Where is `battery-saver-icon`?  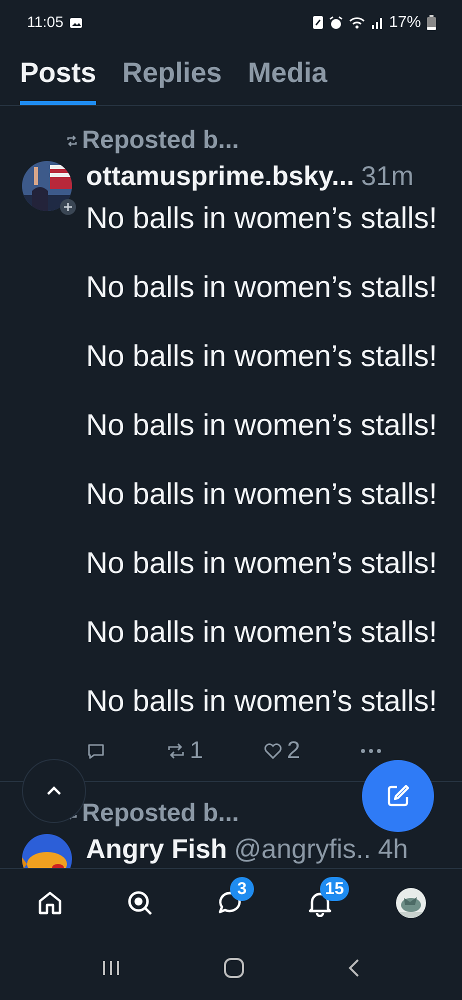
battery-saver-icon is located at coordinates (317, 22).